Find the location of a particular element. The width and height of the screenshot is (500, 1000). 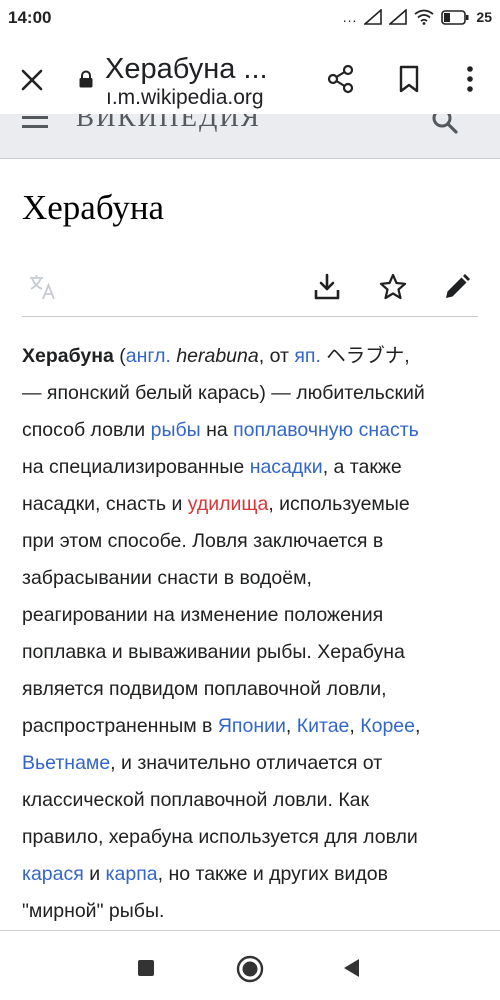

text-span: , но также и других видов is located at coordinates (272, 874).